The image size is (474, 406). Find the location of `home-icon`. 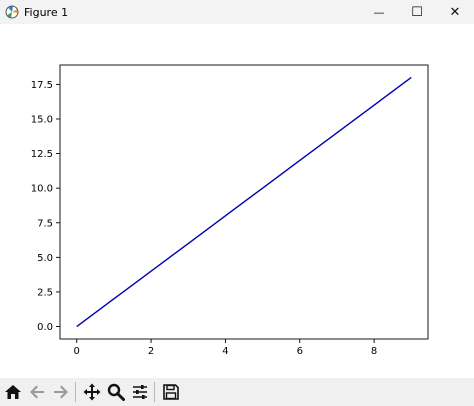

home-icon is located at coordinates (13, 392).